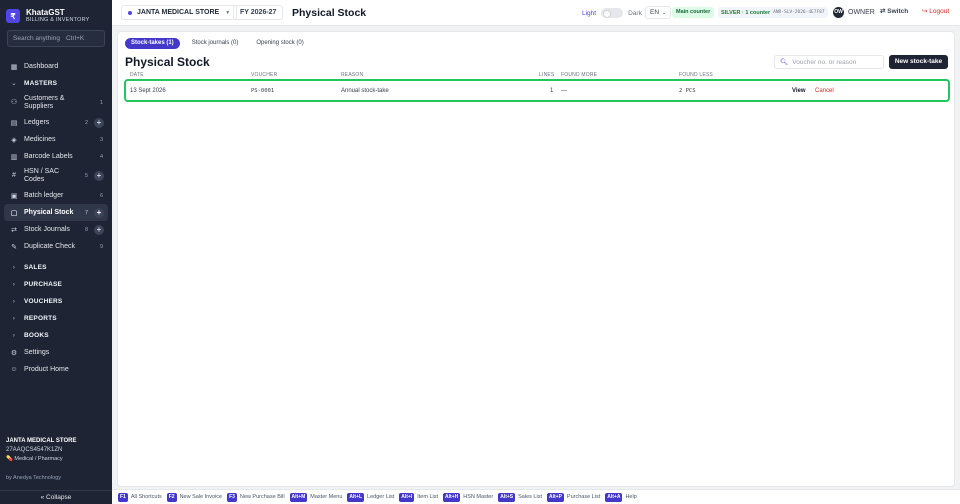 The image size is (960, 504). Describe the element at coordinates (86, 212) in the screenshot. I see `sidebar-item-count: 7` at that location.